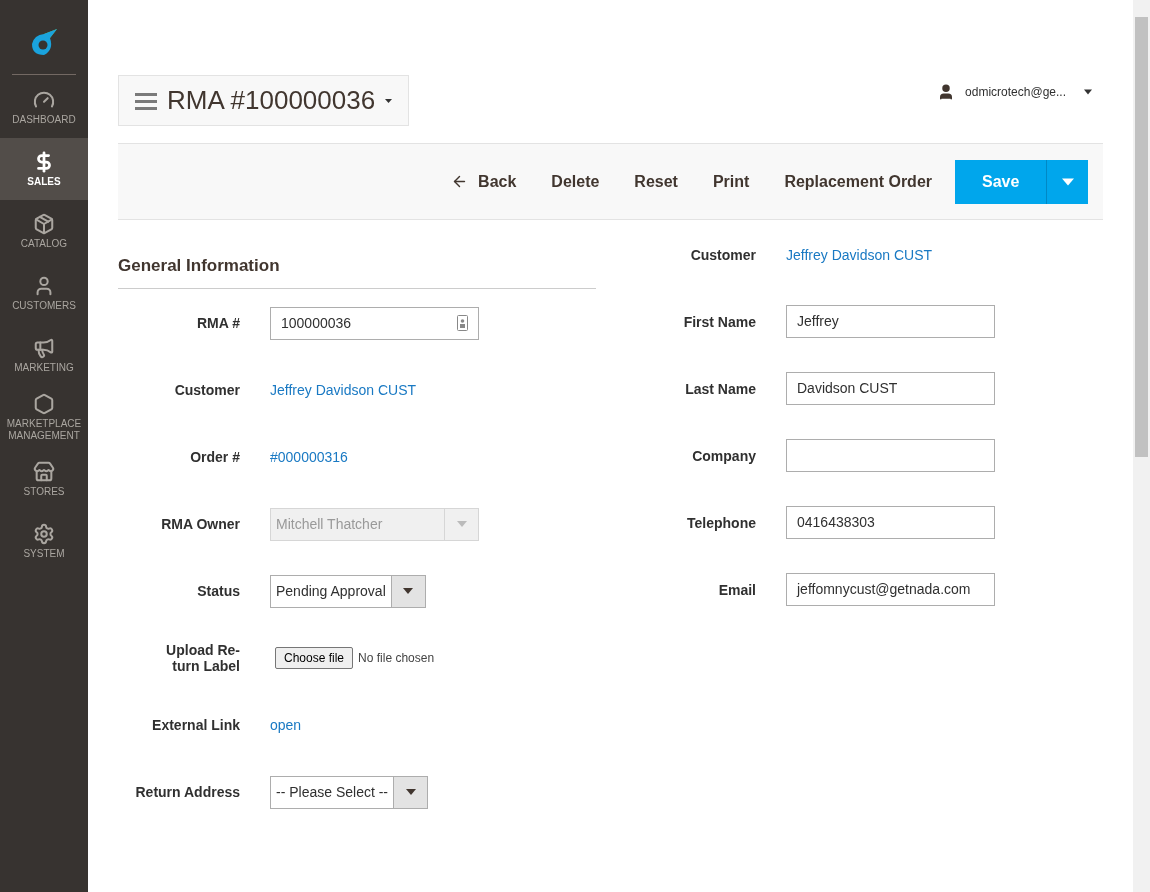  I want to click on toolbar-button: Delete, so click(575, 181).